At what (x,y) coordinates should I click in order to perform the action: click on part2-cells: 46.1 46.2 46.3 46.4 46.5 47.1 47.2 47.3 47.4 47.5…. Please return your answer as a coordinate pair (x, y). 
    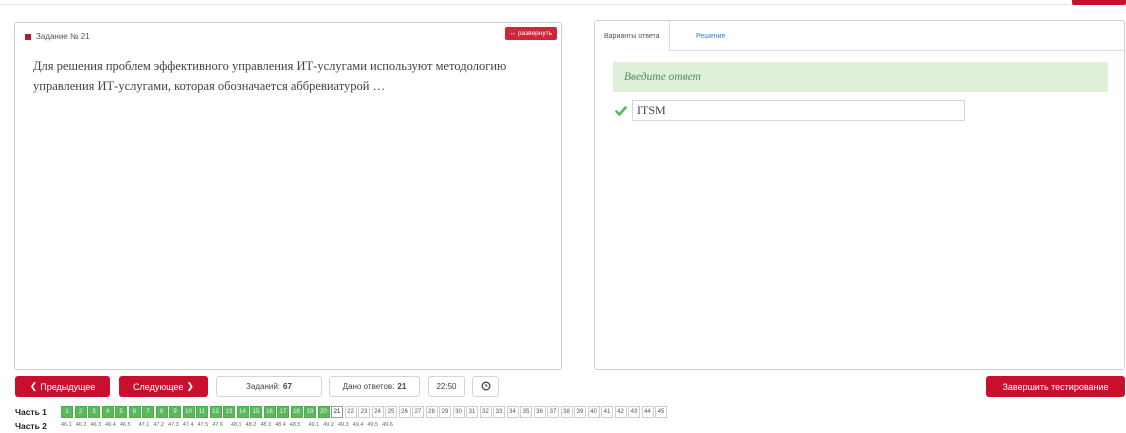
    Looking at the image, I should click on (229, 426).